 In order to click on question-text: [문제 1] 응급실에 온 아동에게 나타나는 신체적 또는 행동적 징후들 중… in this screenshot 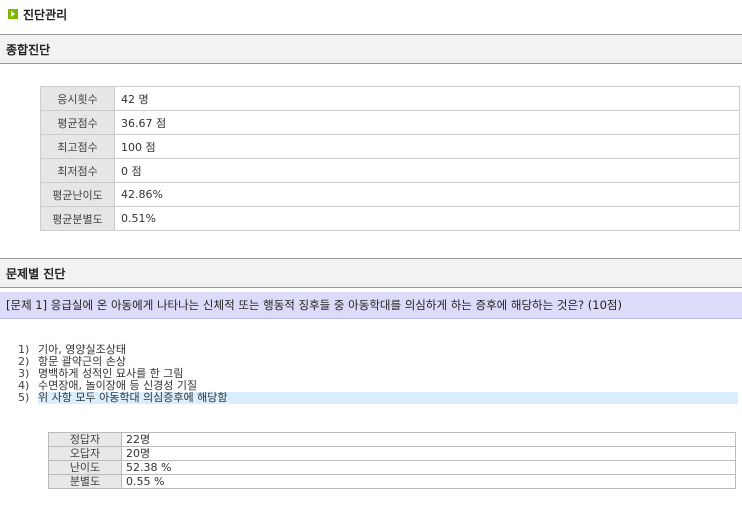, I will do `click(371, 305)`.